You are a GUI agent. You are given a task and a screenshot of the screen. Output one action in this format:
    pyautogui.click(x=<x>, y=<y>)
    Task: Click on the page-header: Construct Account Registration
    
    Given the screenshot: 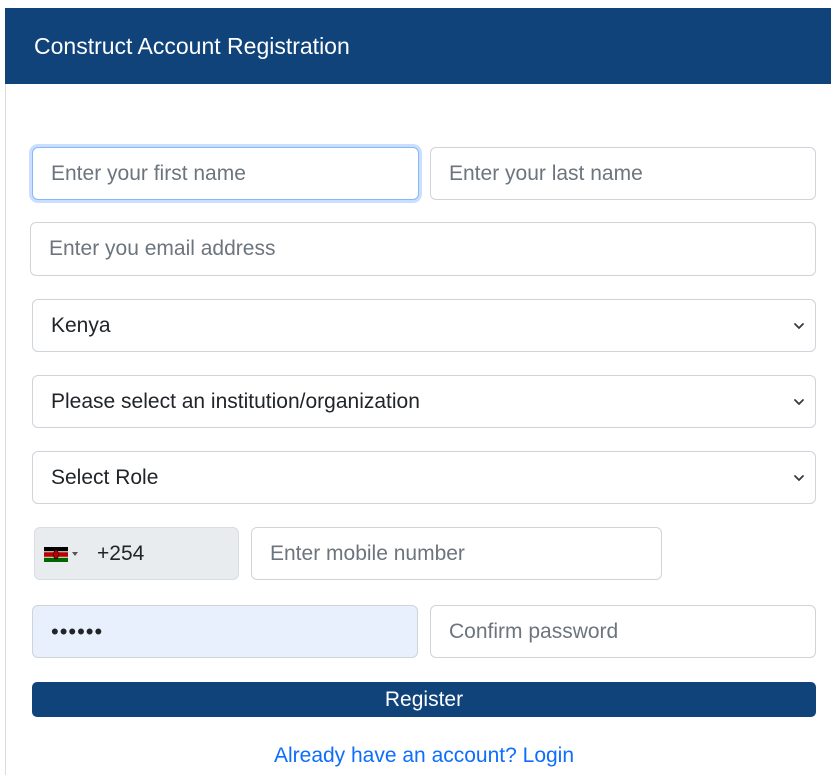 What is the action you would take?
    pyautogui.click(x=418, y=46)
    